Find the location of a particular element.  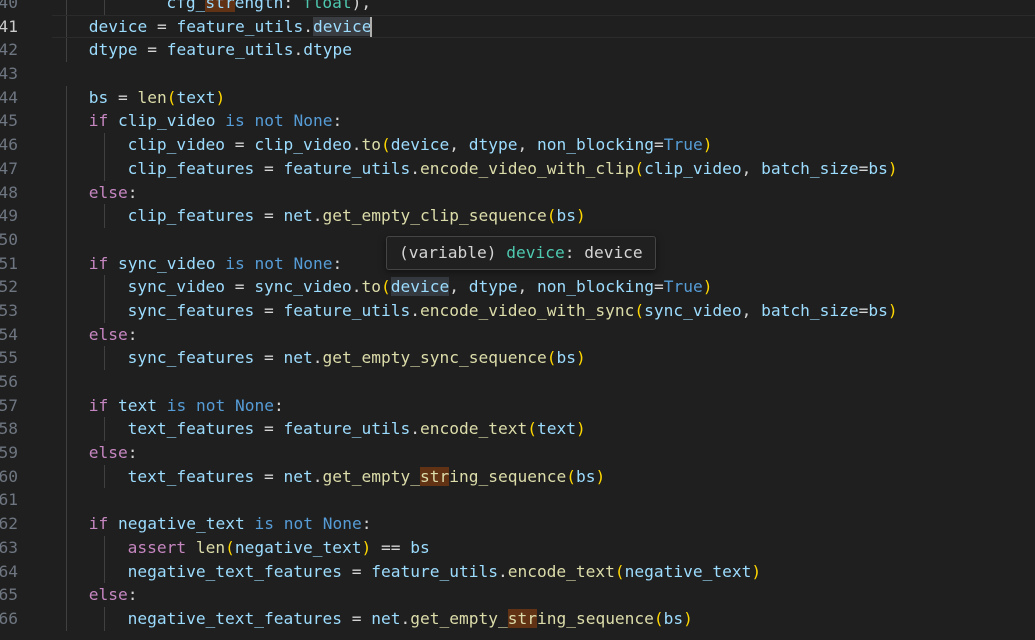

code-line: 41 device = feature_utils.device is located at coordinates (517, 26).